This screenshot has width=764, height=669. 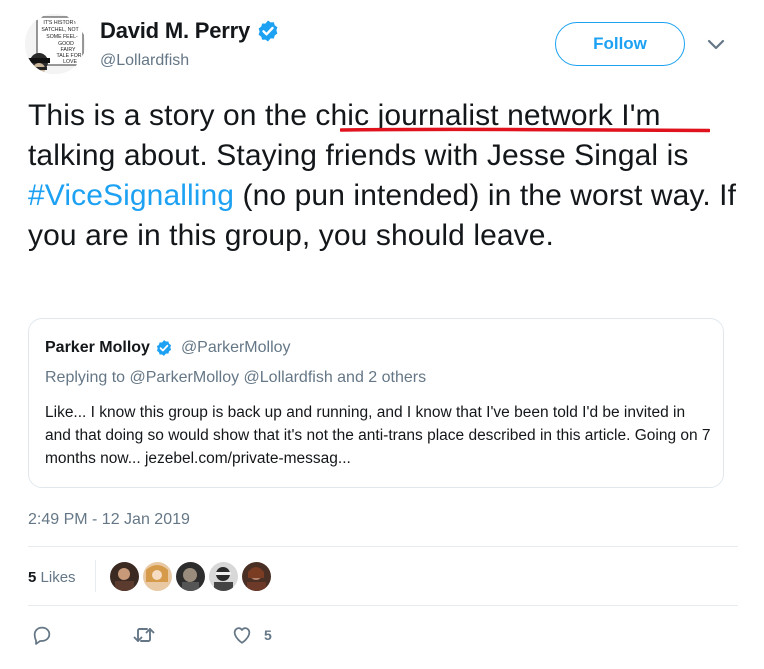 What do you see at coordinates (32, 577) in the screenshot?
I see `likes-count: 5` at bounding box center [32, 577].